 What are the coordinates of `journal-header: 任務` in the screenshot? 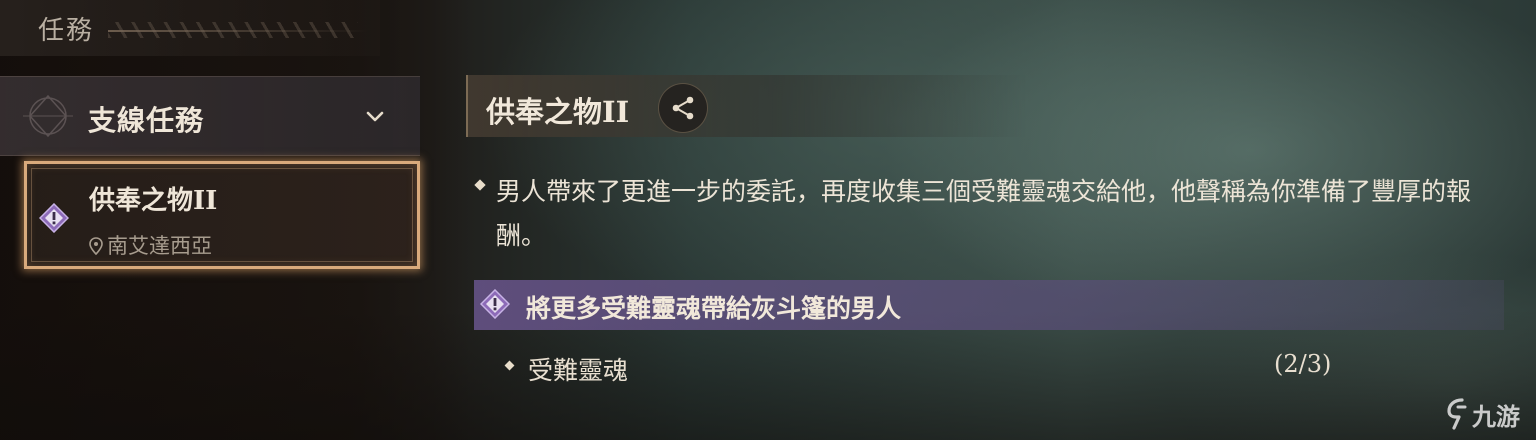 It's located at (190, 28).